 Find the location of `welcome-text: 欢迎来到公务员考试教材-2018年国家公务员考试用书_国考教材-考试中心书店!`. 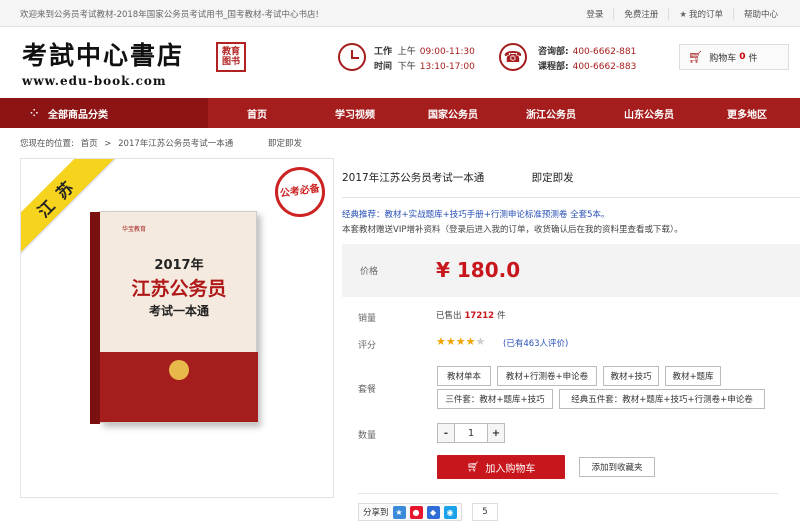

welcome-text: 欢迎来到公务员考试教材-2018年国家公务员考试用书_国考教材-考试中心书店! is located at coordinates (169, 15).